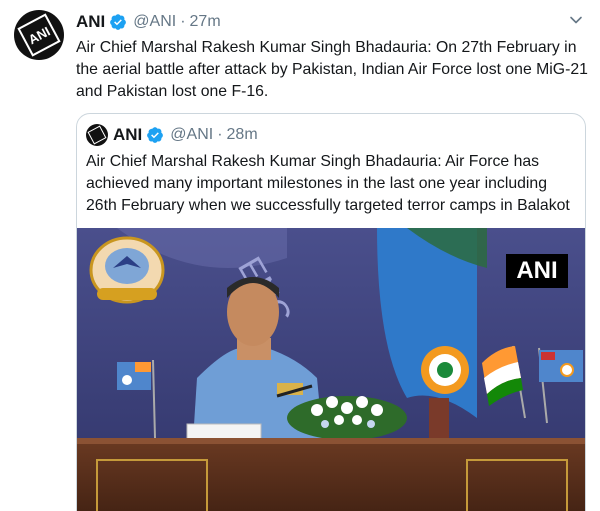 The width and height of the screenshot is (600, 511). What do you see at coordinates (537, 271) in the screenshot?
I see `ani-watermark: ANI` at bounding box center [537, 271].